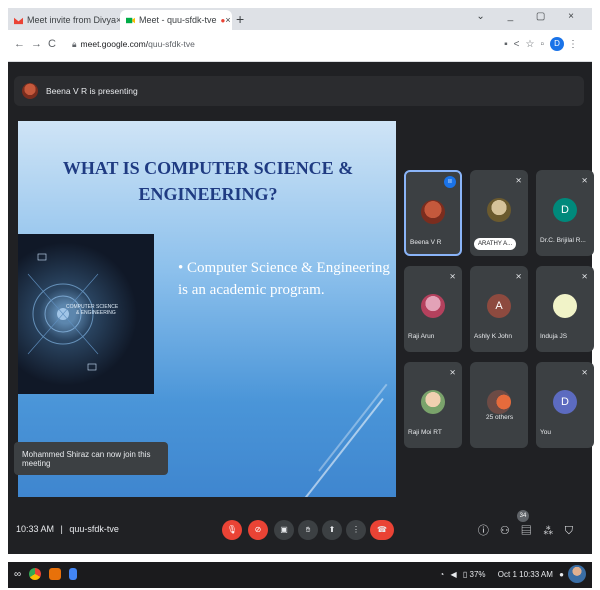 The height and width of the screenshot is (590, 600). What do you see at coordinates (55, 574) in the screenshot?
I see `meet-app-icon` at bounding box center [55, 574].